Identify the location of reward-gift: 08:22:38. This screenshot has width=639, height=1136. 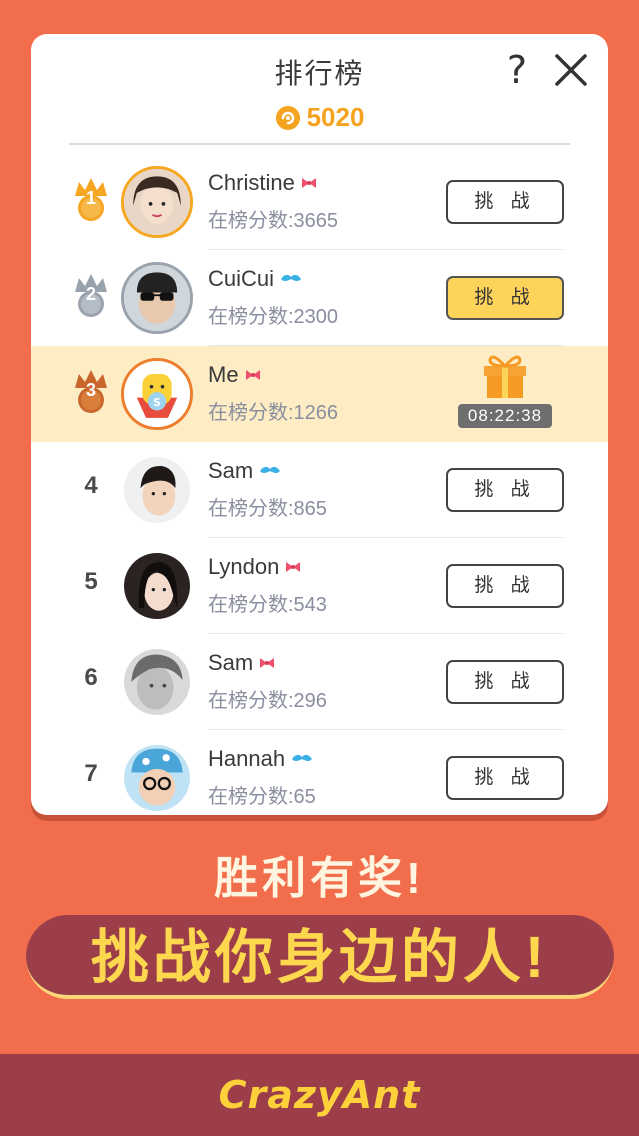
(505, 393).